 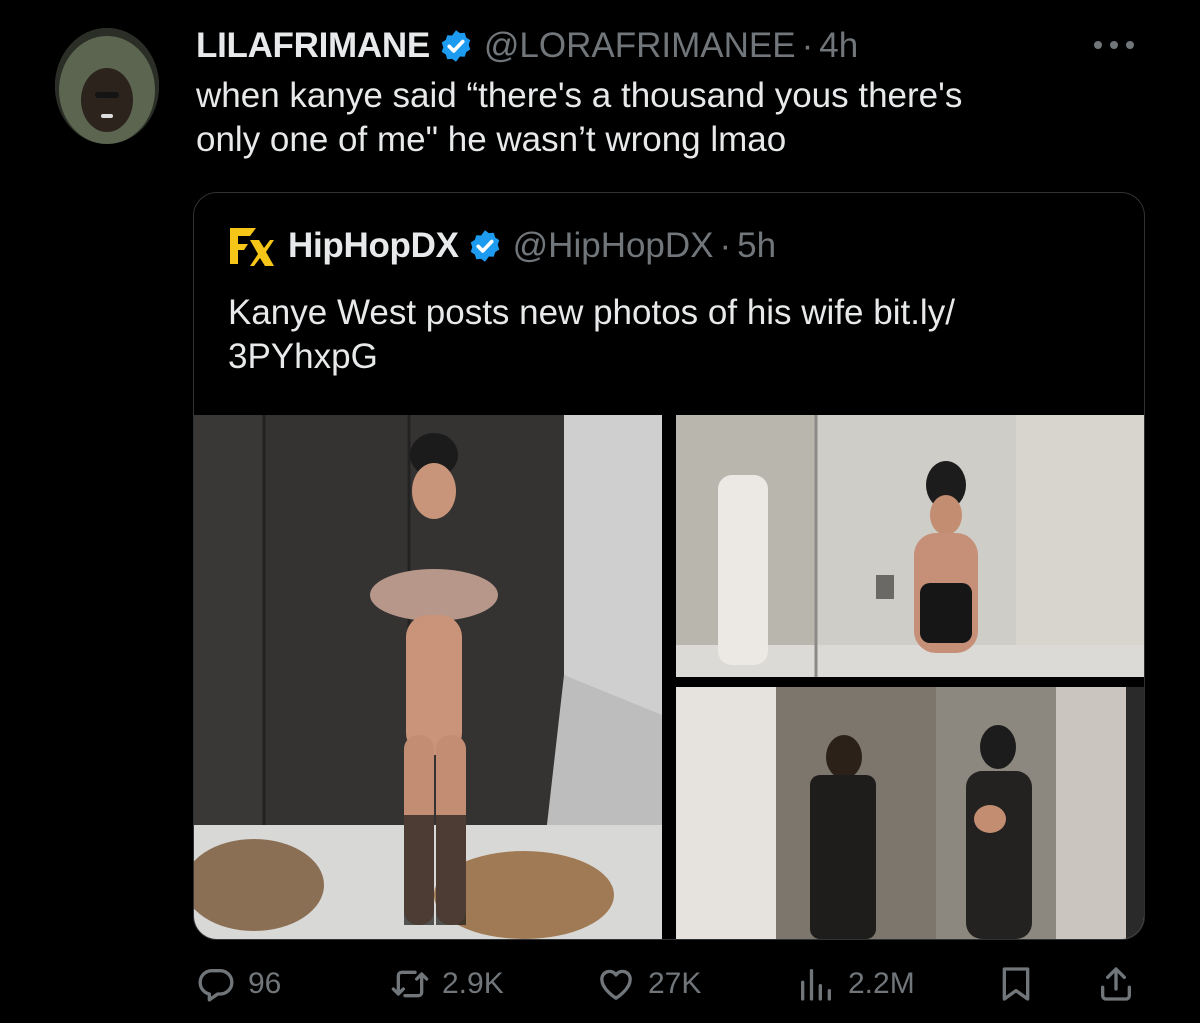 I want to click on views-count: 2.2M, so click(x=881, y=983).